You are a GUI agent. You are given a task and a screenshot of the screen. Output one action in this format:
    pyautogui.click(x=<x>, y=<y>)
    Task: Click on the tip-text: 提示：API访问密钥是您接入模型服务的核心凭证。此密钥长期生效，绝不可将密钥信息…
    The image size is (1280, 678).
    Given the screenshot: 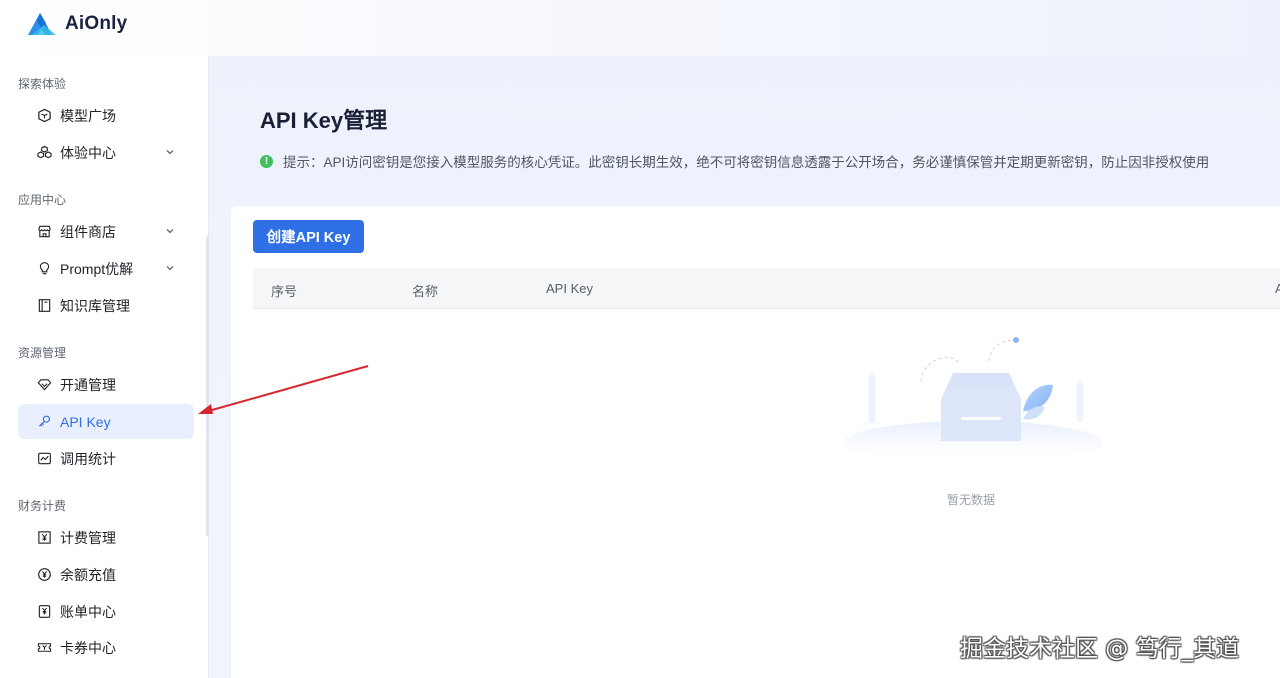 What is the action you would take?
    pyautogui.click(x=746, y=162)
    